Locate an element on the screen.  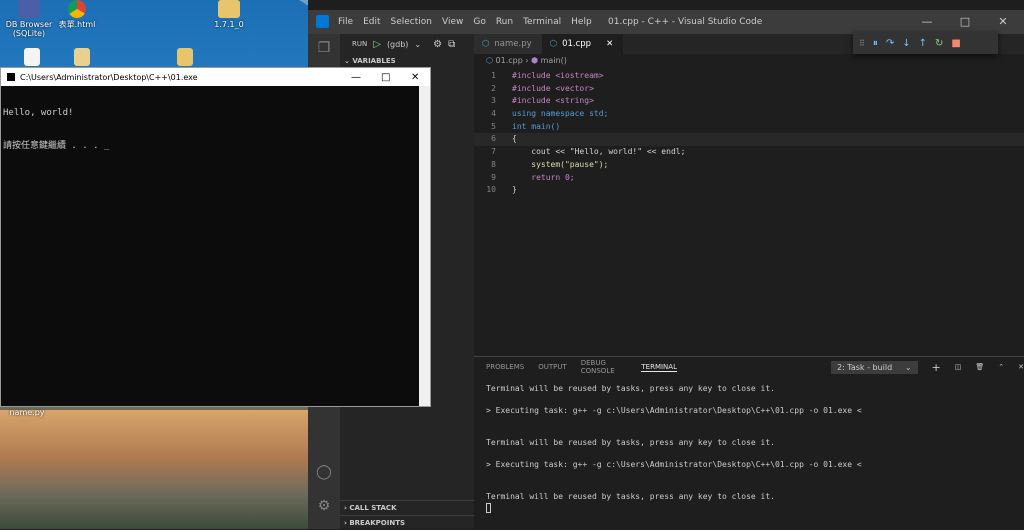
window-title: 01.cpp - C++ - Visual Studio Code is located at coordinates (685, 22).